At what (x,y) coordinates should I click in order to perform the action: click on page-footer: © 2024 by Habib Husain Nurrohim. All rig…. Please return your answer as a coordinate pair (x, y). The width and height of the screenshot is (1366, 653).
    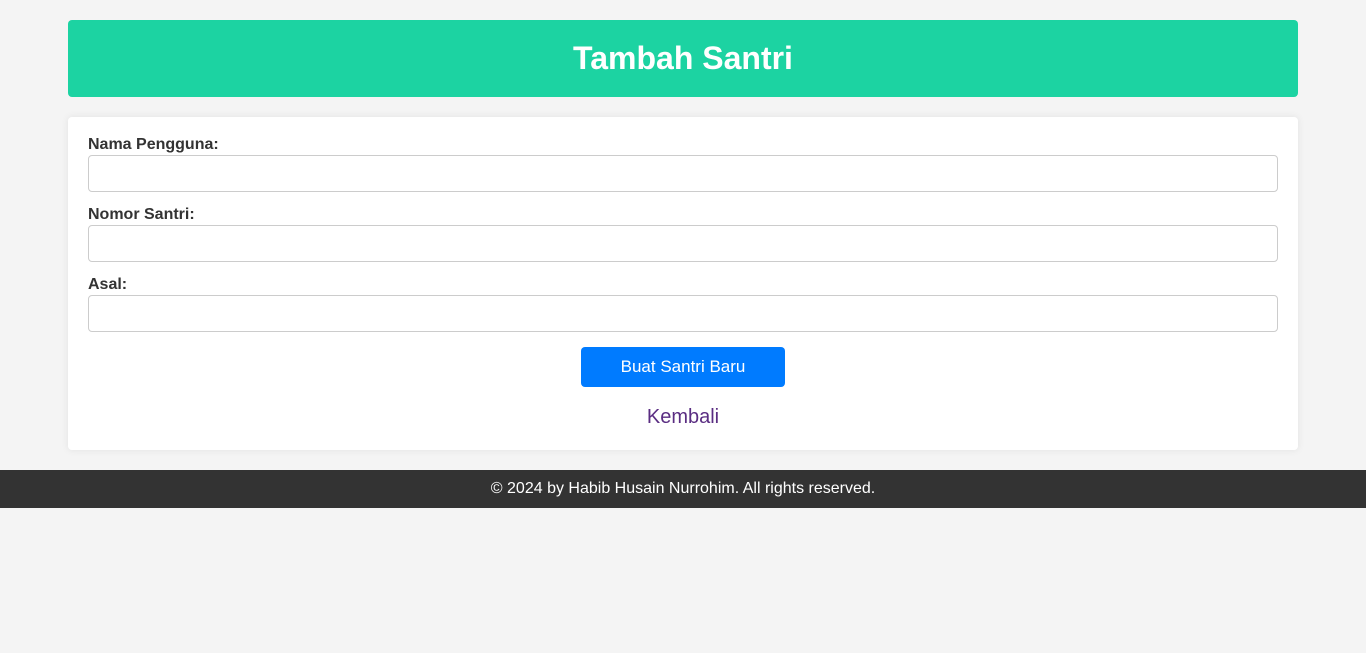
    Looking at the image, I should click on (683, 489).